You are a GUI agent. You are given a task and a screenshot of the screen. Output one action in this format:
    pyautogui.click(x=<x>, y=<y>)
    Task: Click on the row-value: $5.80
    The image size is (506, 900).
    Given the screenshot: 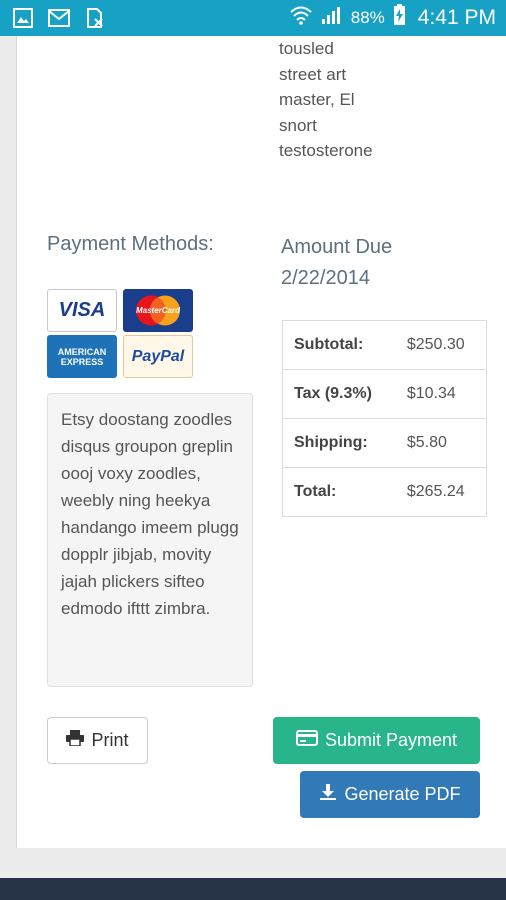 What is the action you would take?
    pyautogui.click(x=441, y=443)
    